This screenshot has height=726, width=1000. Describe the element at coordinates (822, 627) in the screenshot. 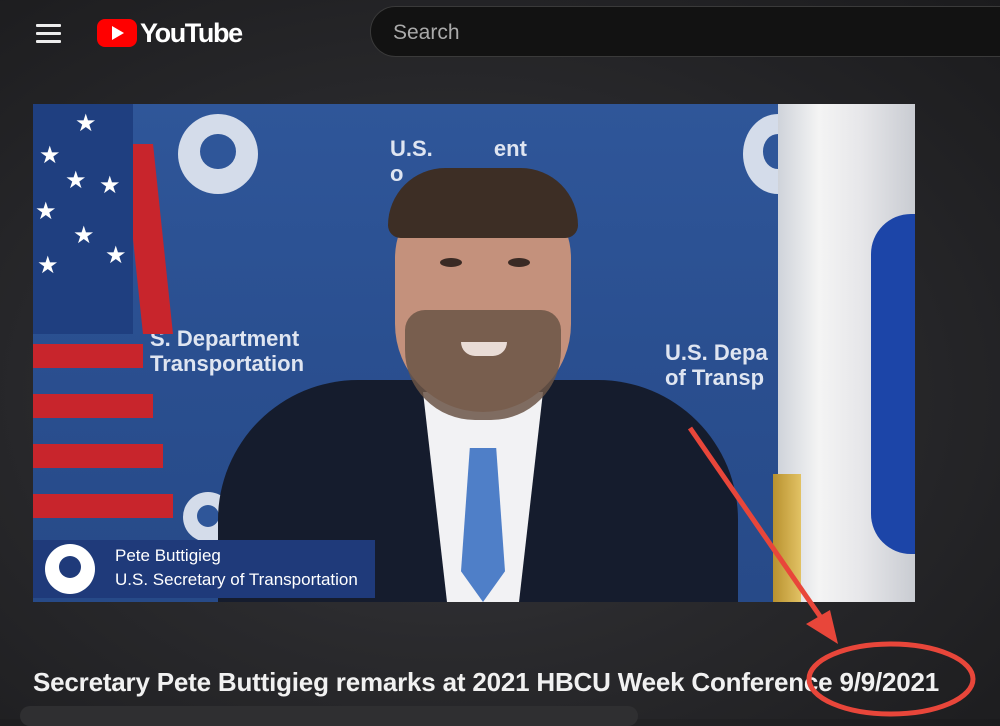

I see `arrow-head-icon` at that location.